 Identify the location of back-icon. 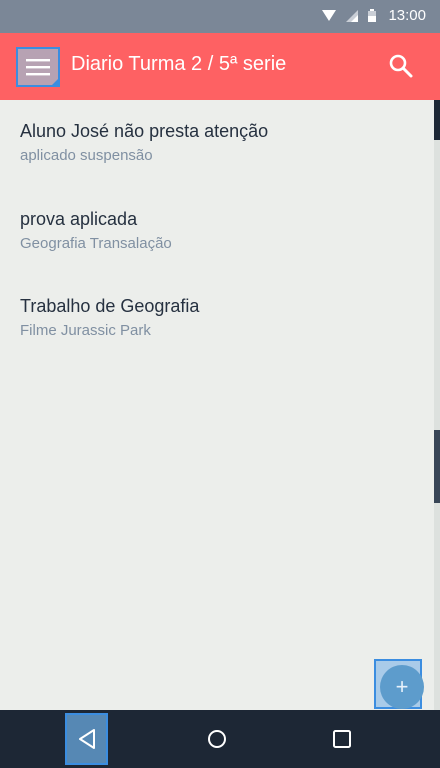
(86, 739).